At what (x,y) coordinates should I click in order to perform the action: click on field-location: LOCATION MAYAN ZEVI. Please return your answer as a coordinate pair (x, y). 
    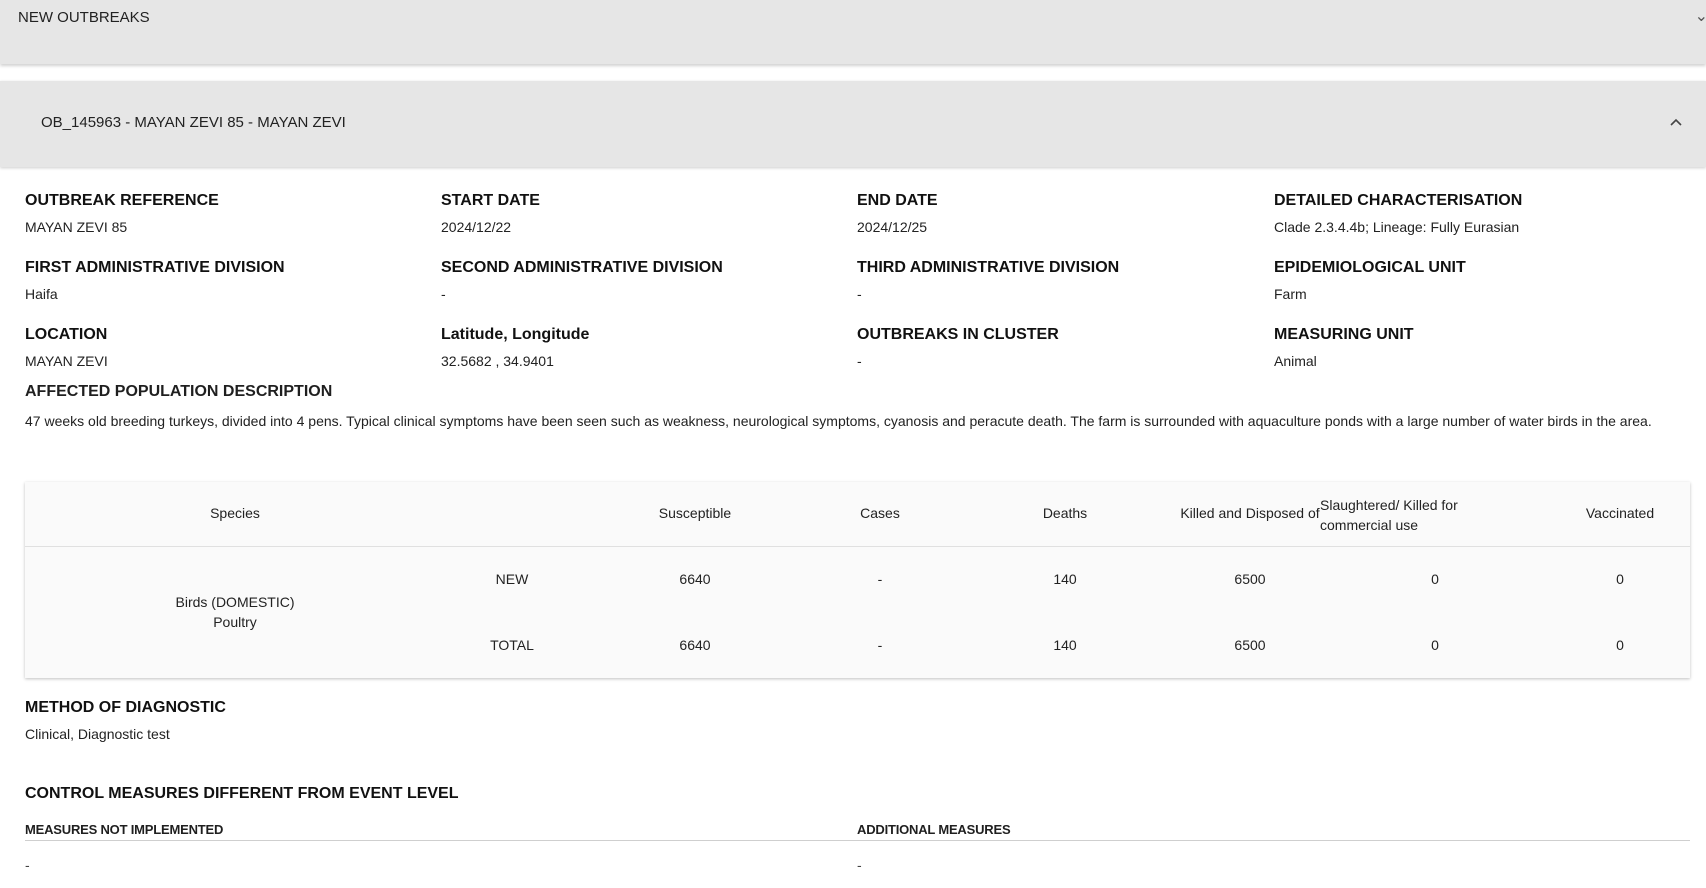
    Looking at the image, I should click on (66, 347).